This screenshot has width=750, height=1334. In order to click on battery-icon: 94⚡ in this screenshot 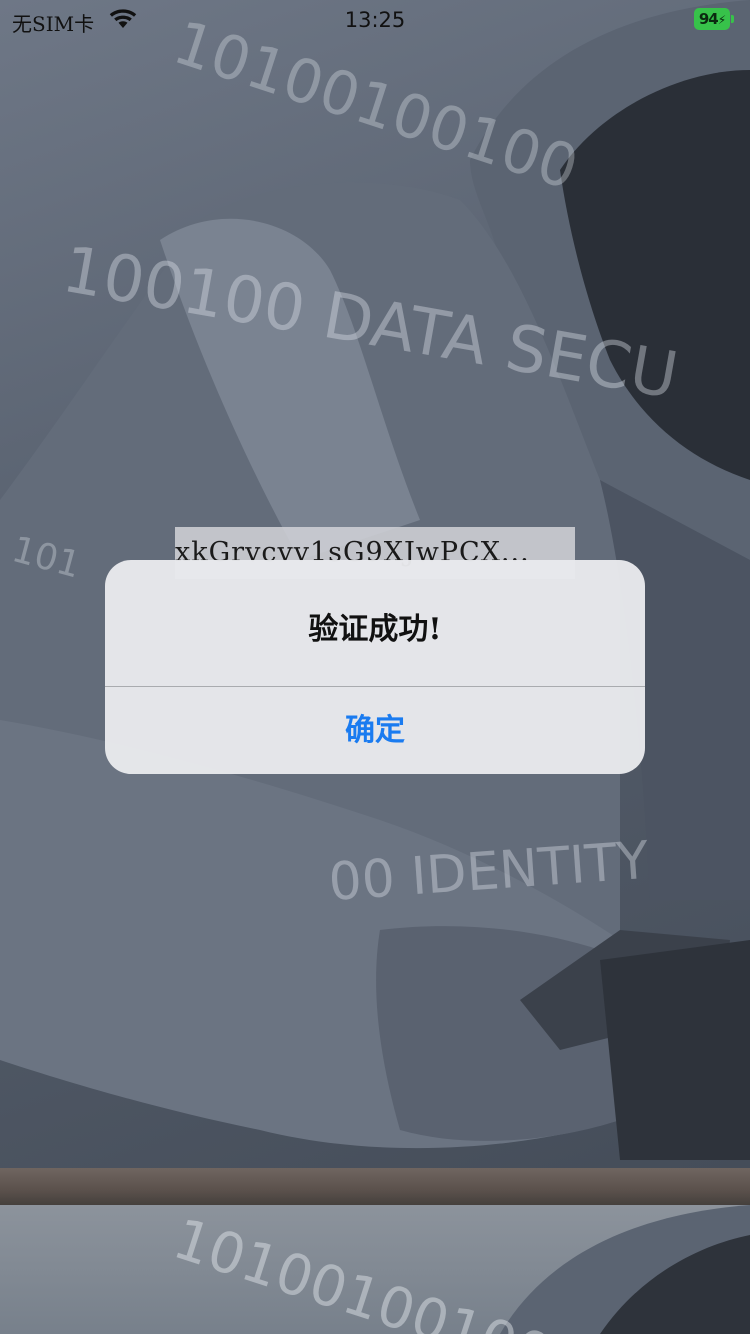, I will do `click(715, 19)`.